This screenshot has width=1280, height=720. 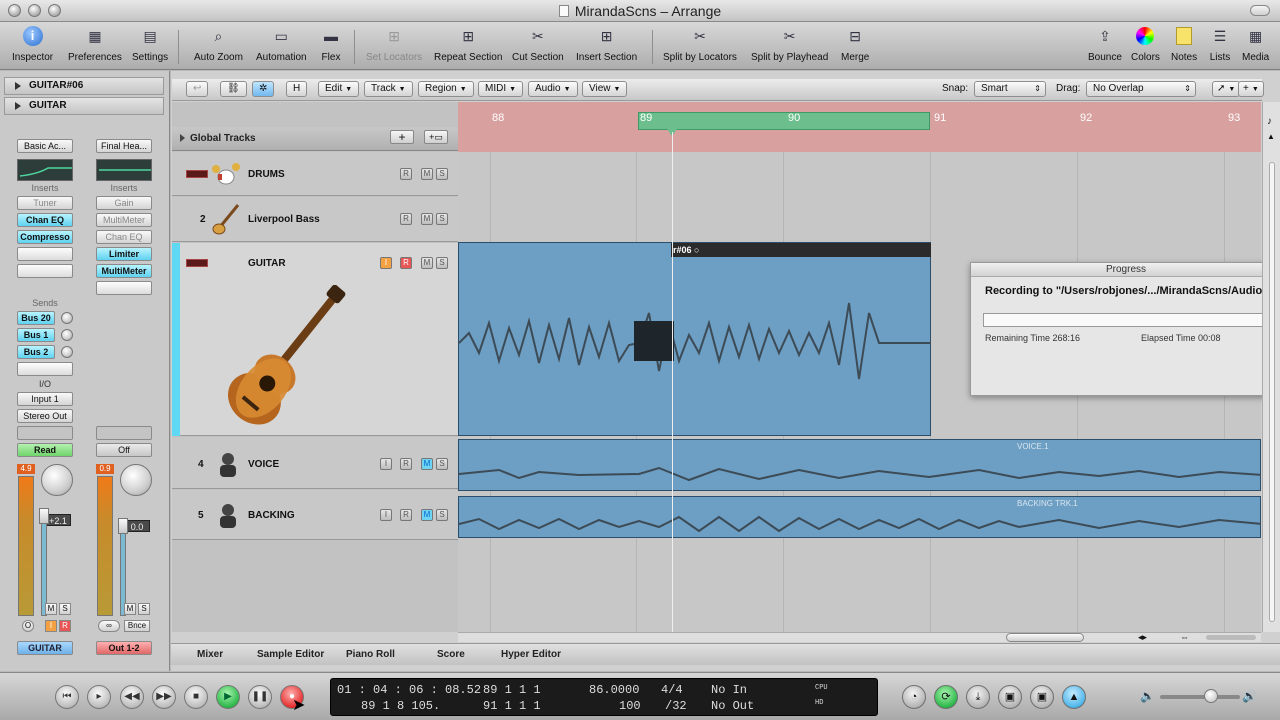 I want to click on automation-mode-button: Read, so click(x=45, y=450).